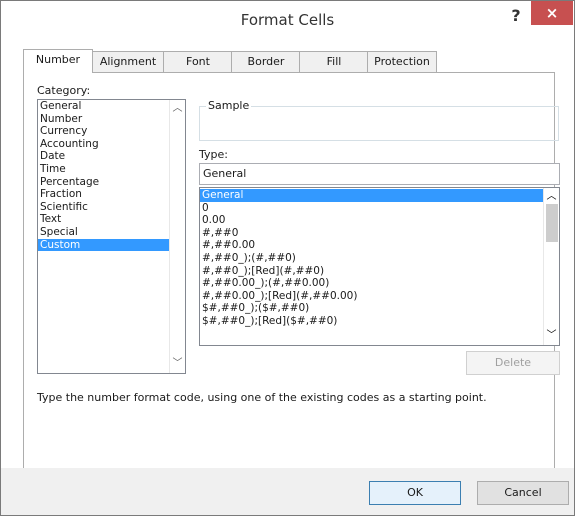  I want to click on ok-button: OK, so click(415, 493).